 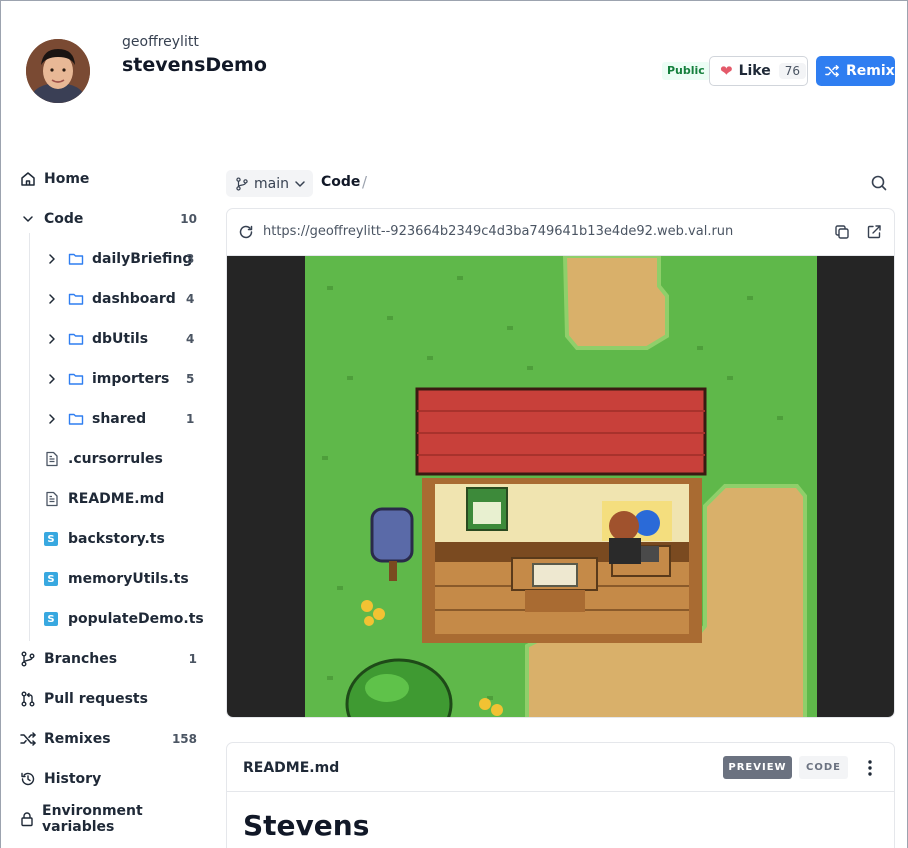 I want to click on folder-label: shared, so click(x=119, y=419).